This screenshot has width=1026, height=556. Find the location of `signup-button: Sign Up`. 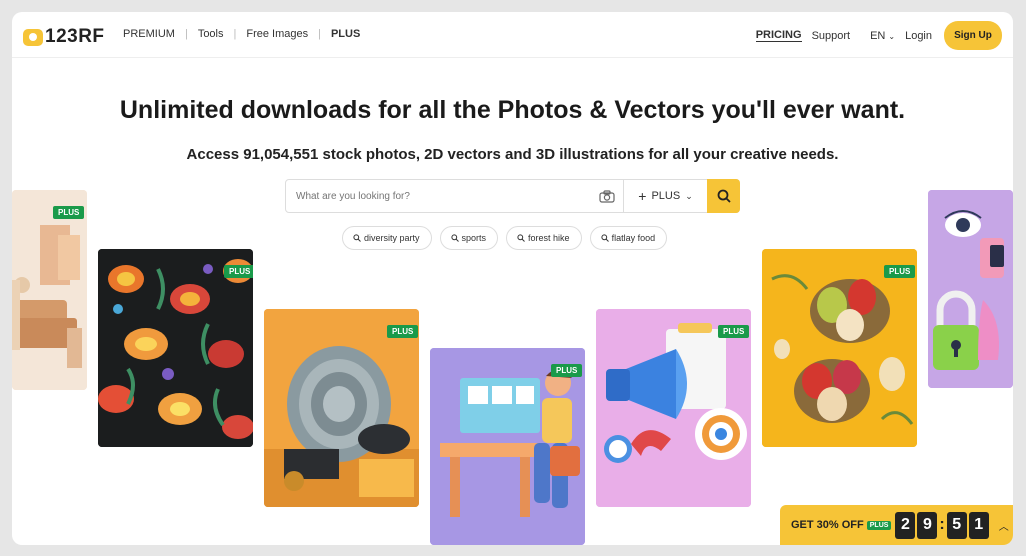

signup-button: Sign Up is located at coordinates (973, 35).